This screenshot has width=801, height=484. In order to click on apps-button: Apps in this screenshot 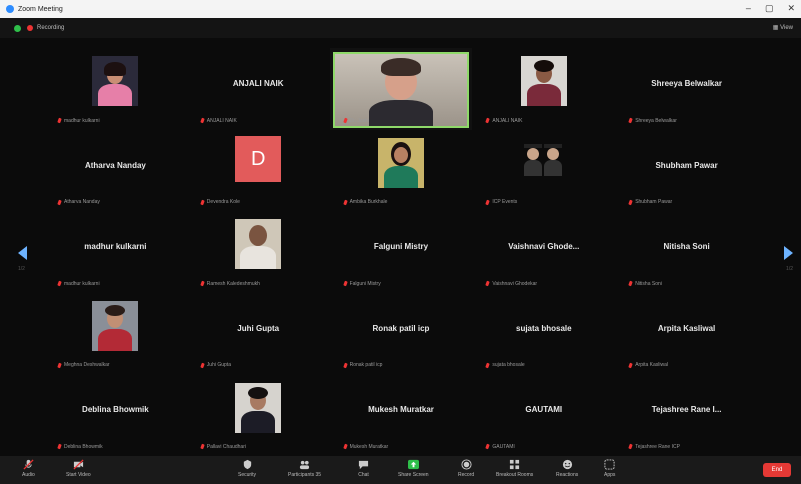, I will do `click(609, 468)`.